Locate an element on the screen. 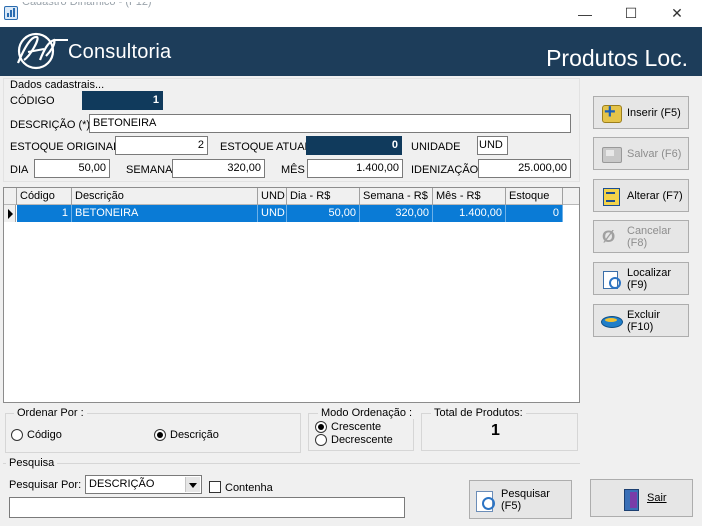 The image size is (702, 526). cell-estoque: 0 is located at coordinates (534, 213).